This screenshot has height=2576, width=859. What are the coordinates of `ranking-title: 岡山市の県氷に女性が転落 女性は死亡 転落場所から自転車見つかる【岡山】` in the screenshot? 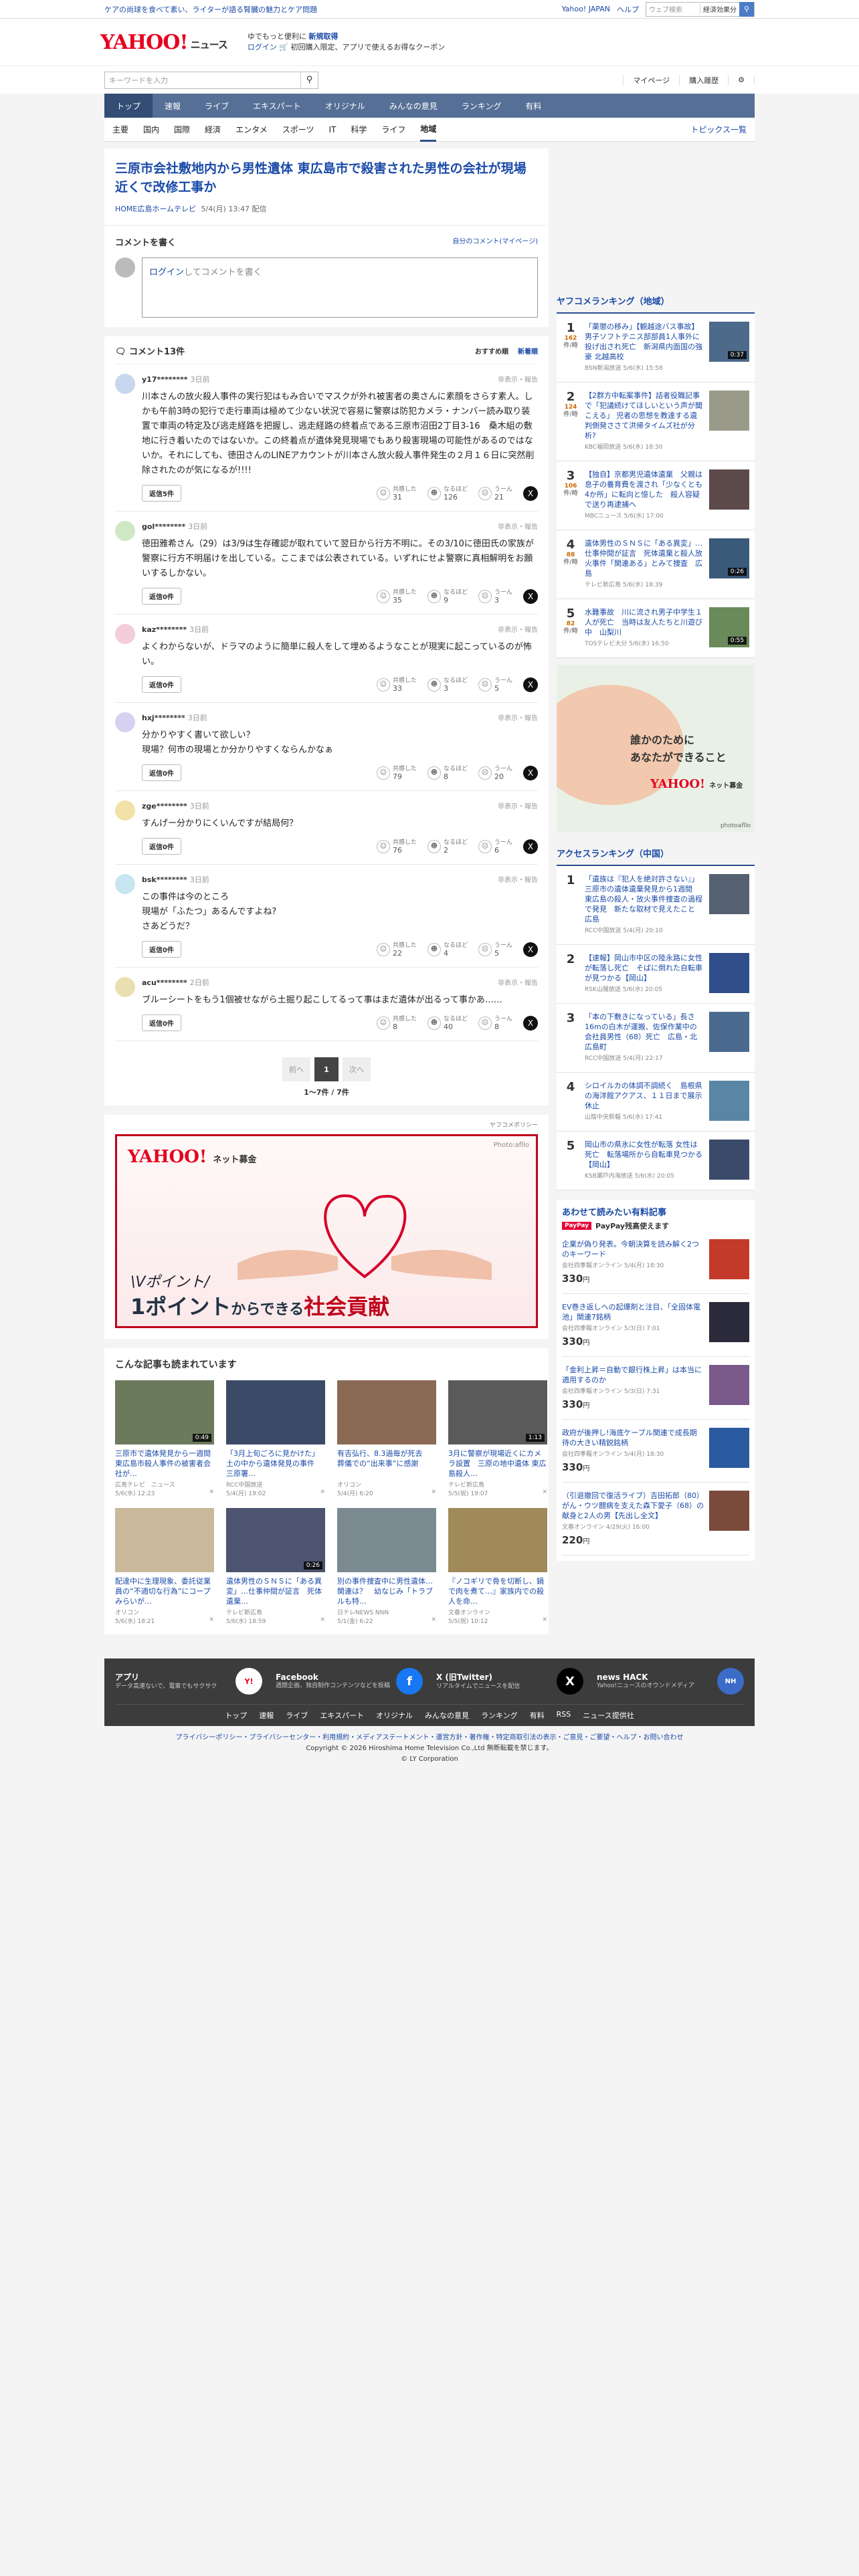 It's located at (644, 1155).